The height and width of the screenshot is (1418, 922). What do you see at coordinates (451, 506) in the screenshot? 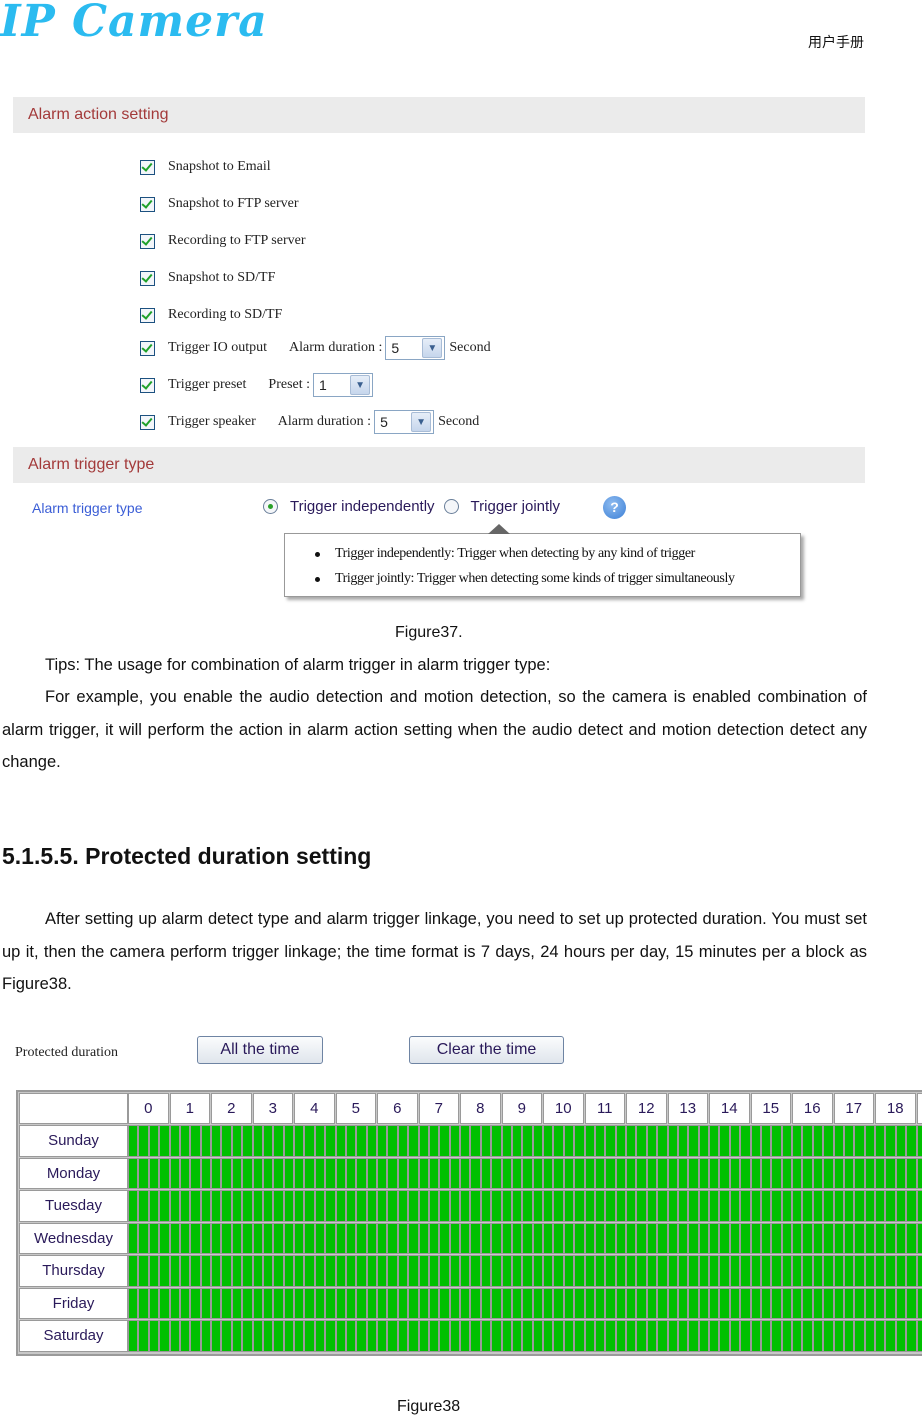
I see `radio-trigger-jointly` at bounding box center [451, 506].